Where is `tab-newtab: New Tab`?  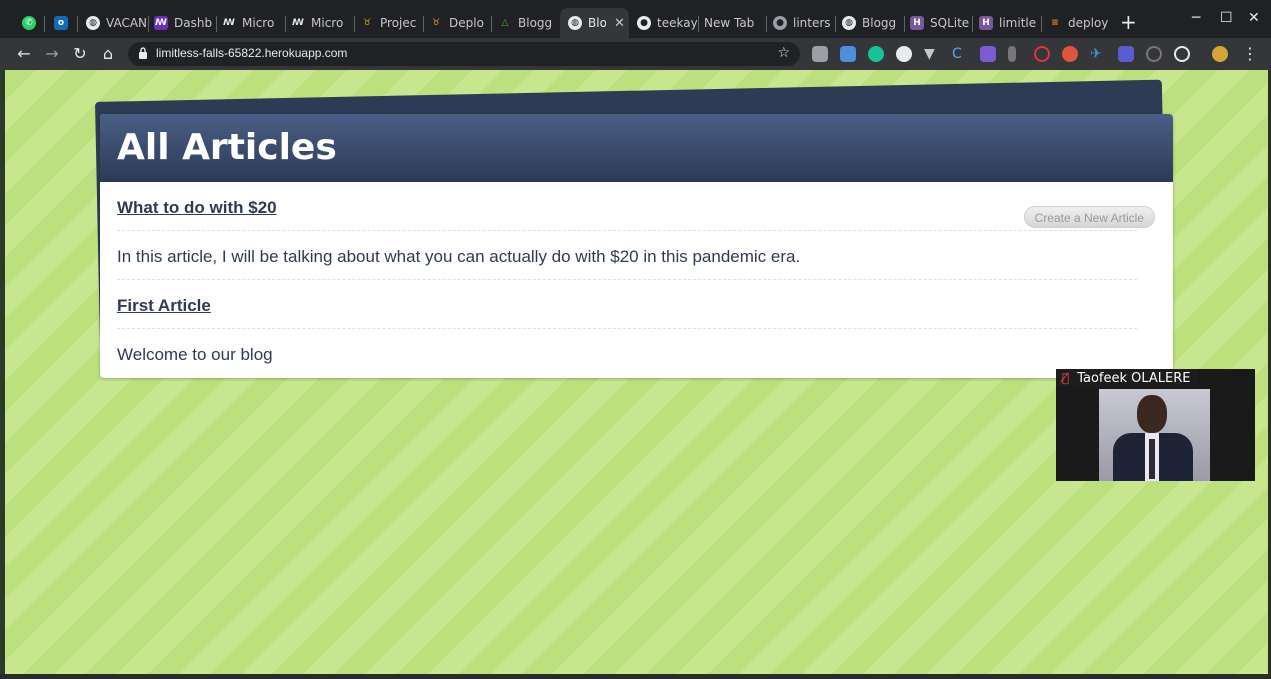 tab-newtab: New Tab is located at coordinates (731, 23).